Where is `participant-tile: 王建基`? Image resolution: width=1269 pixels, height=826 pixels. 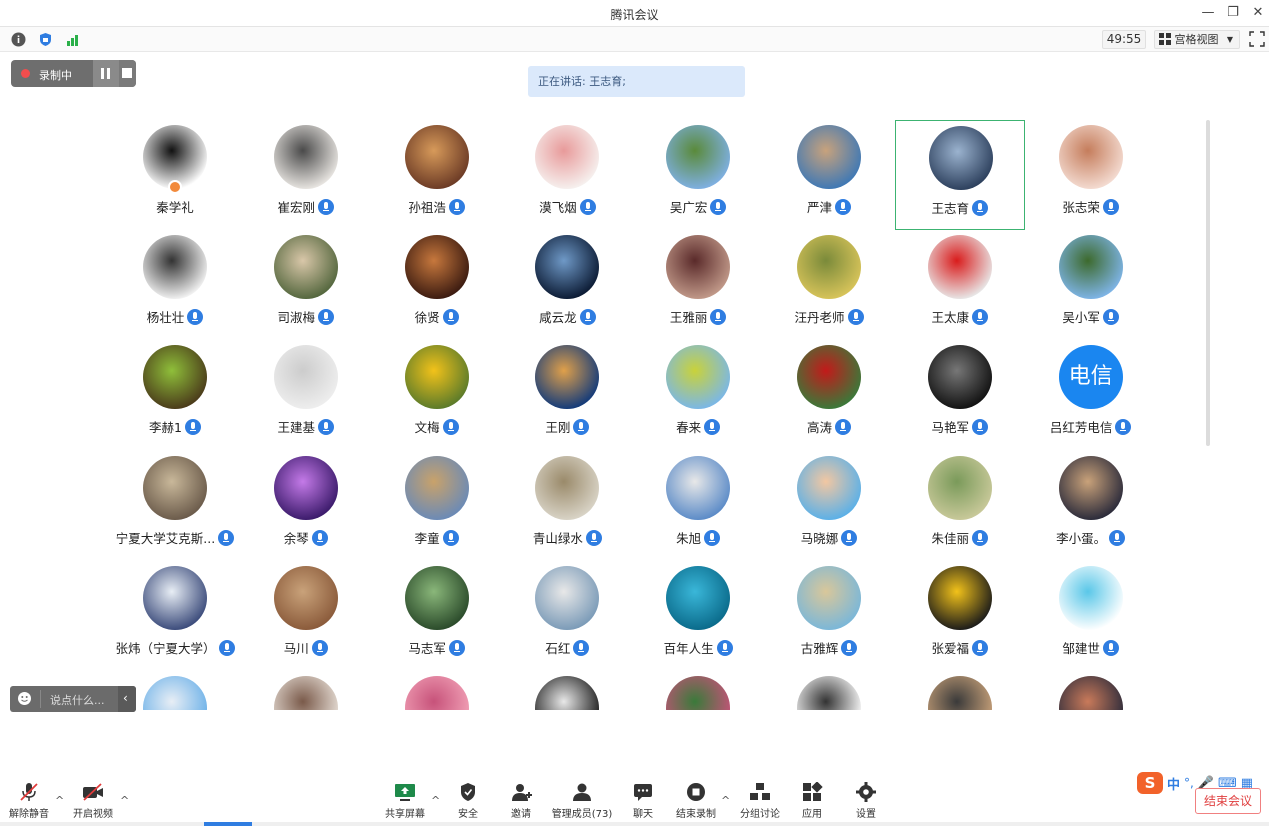
participant-tile: 王建基 is located at coordinates (306, 395).